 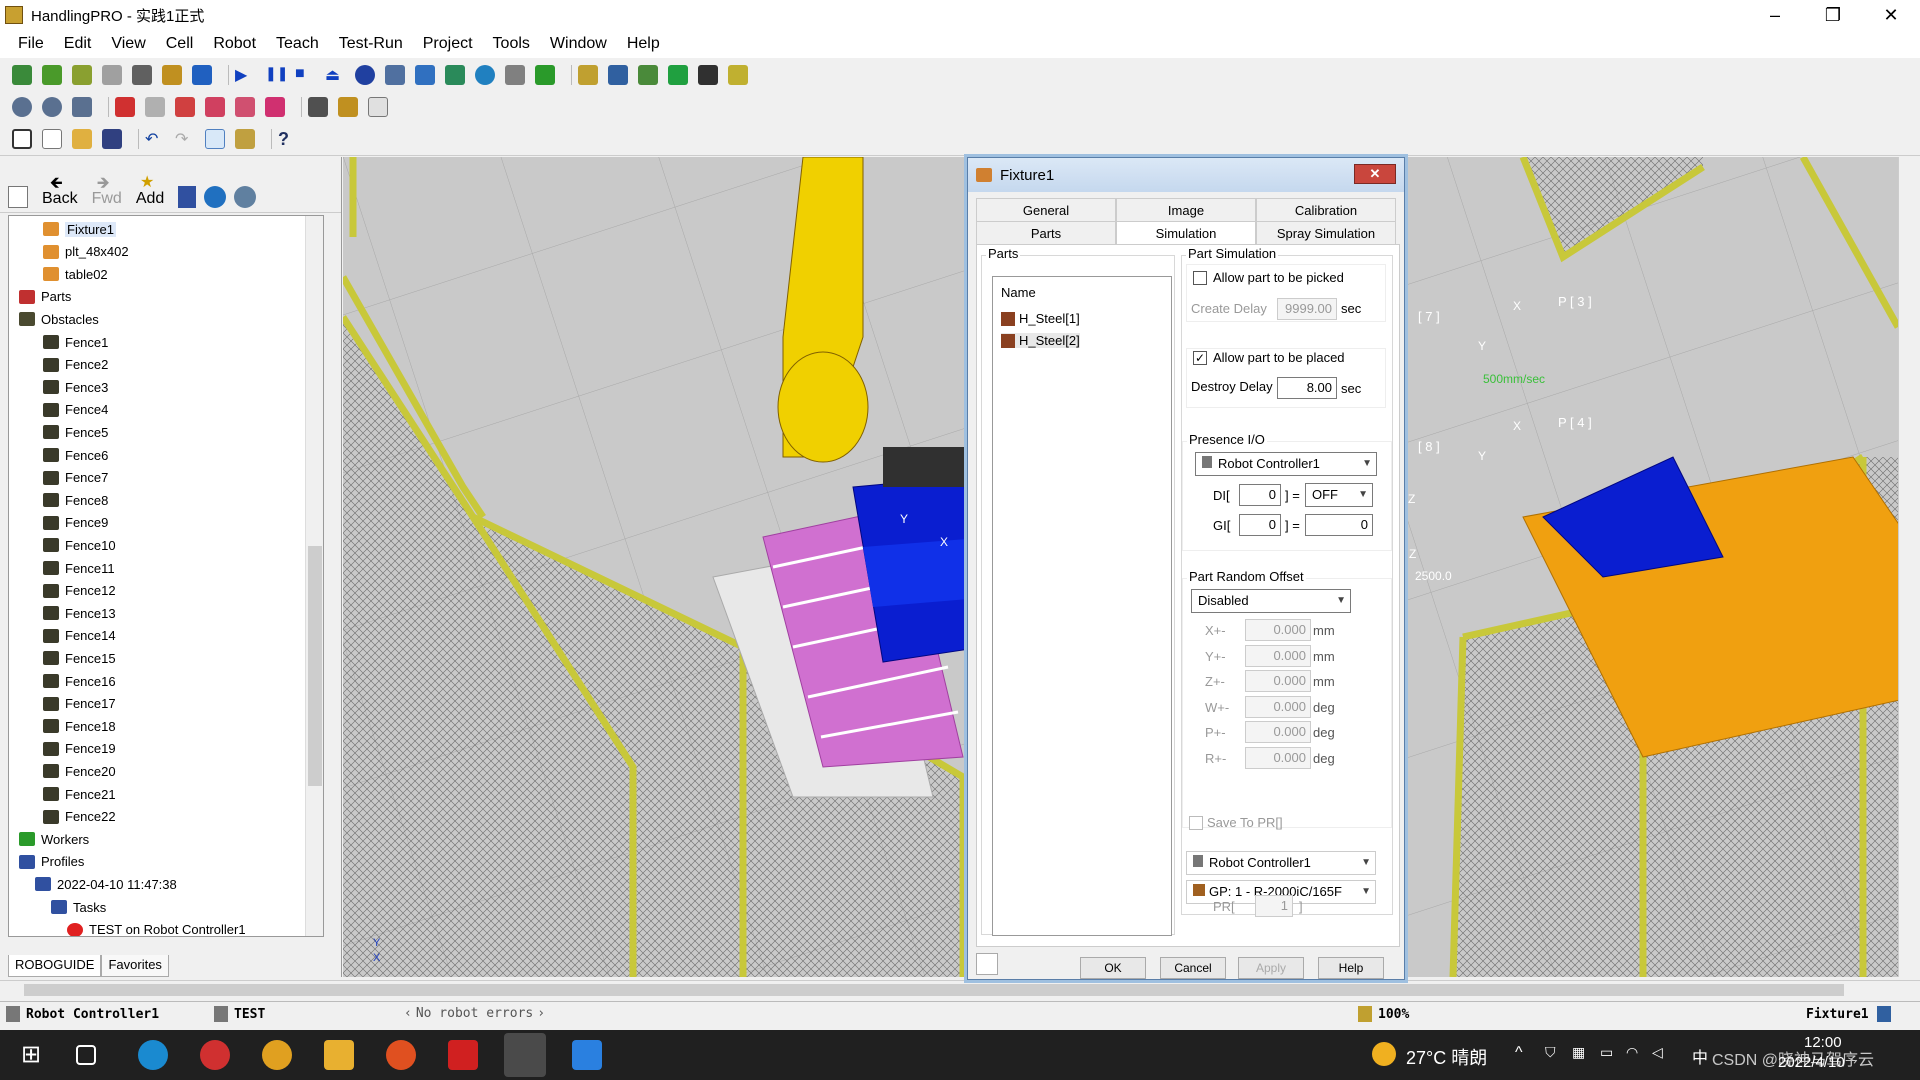 What do you see at coordinates (1833, 15) in the screenshot?
I see `maximize-button: ❐` at bounding box center [1833, 15].